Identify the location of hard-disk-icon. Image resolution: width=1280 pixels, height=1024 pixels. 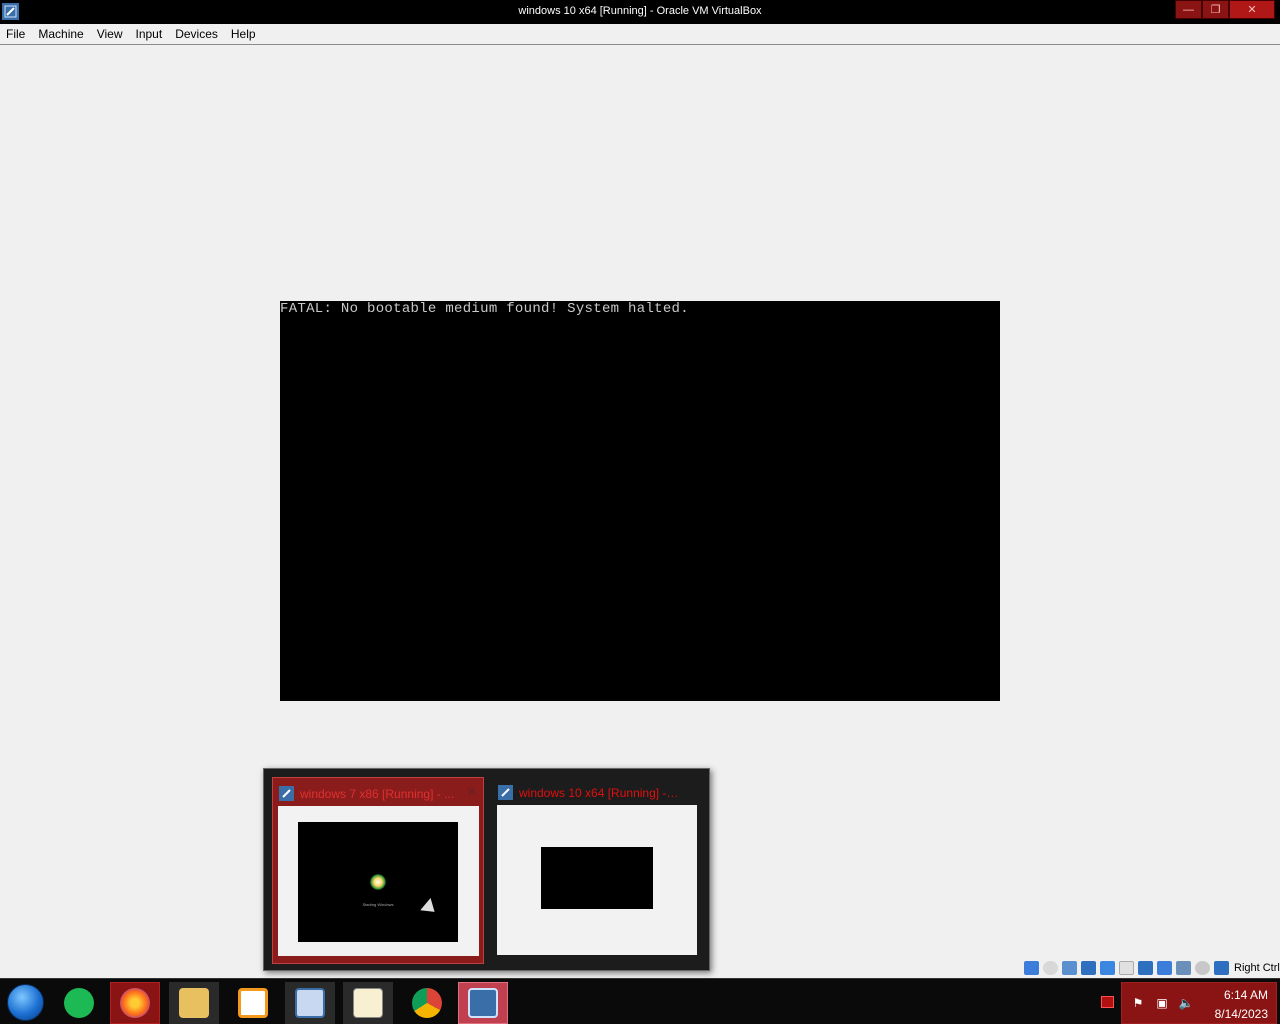
(1031, 967).